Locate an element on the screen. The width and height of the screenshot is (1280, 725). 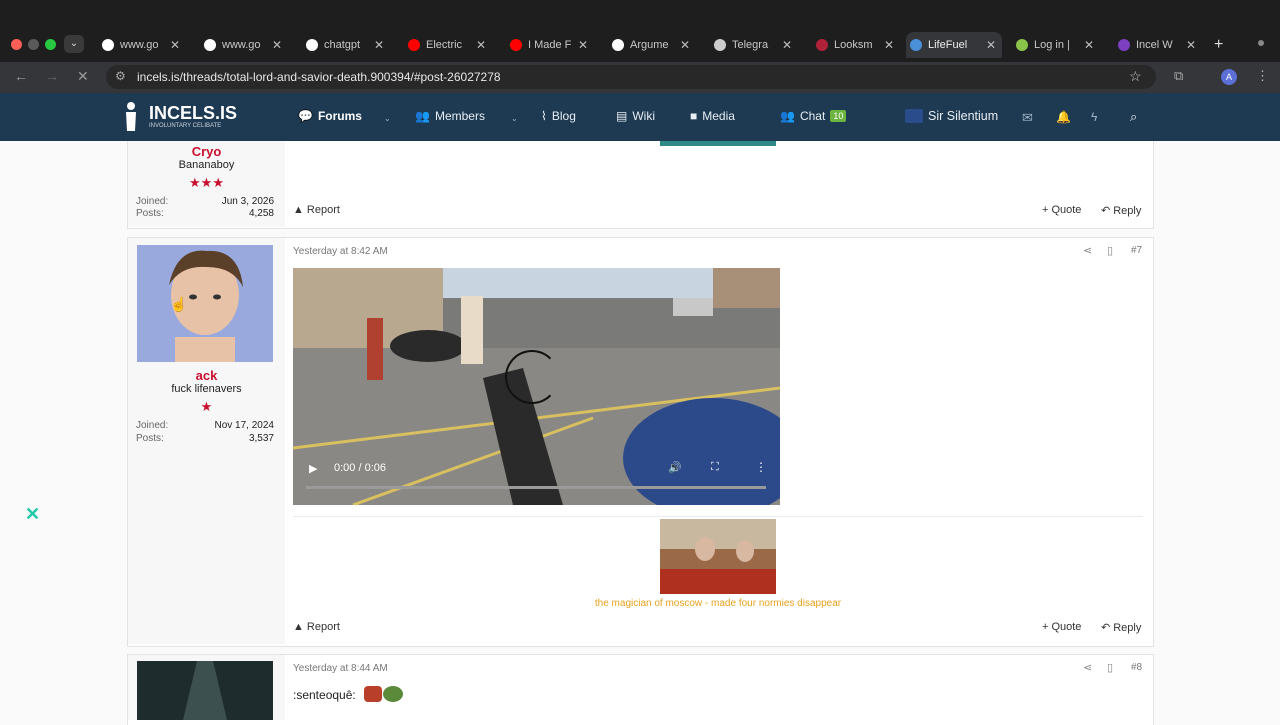
fullscreen-icon: ⛶ is located at coordinates (715, 467).